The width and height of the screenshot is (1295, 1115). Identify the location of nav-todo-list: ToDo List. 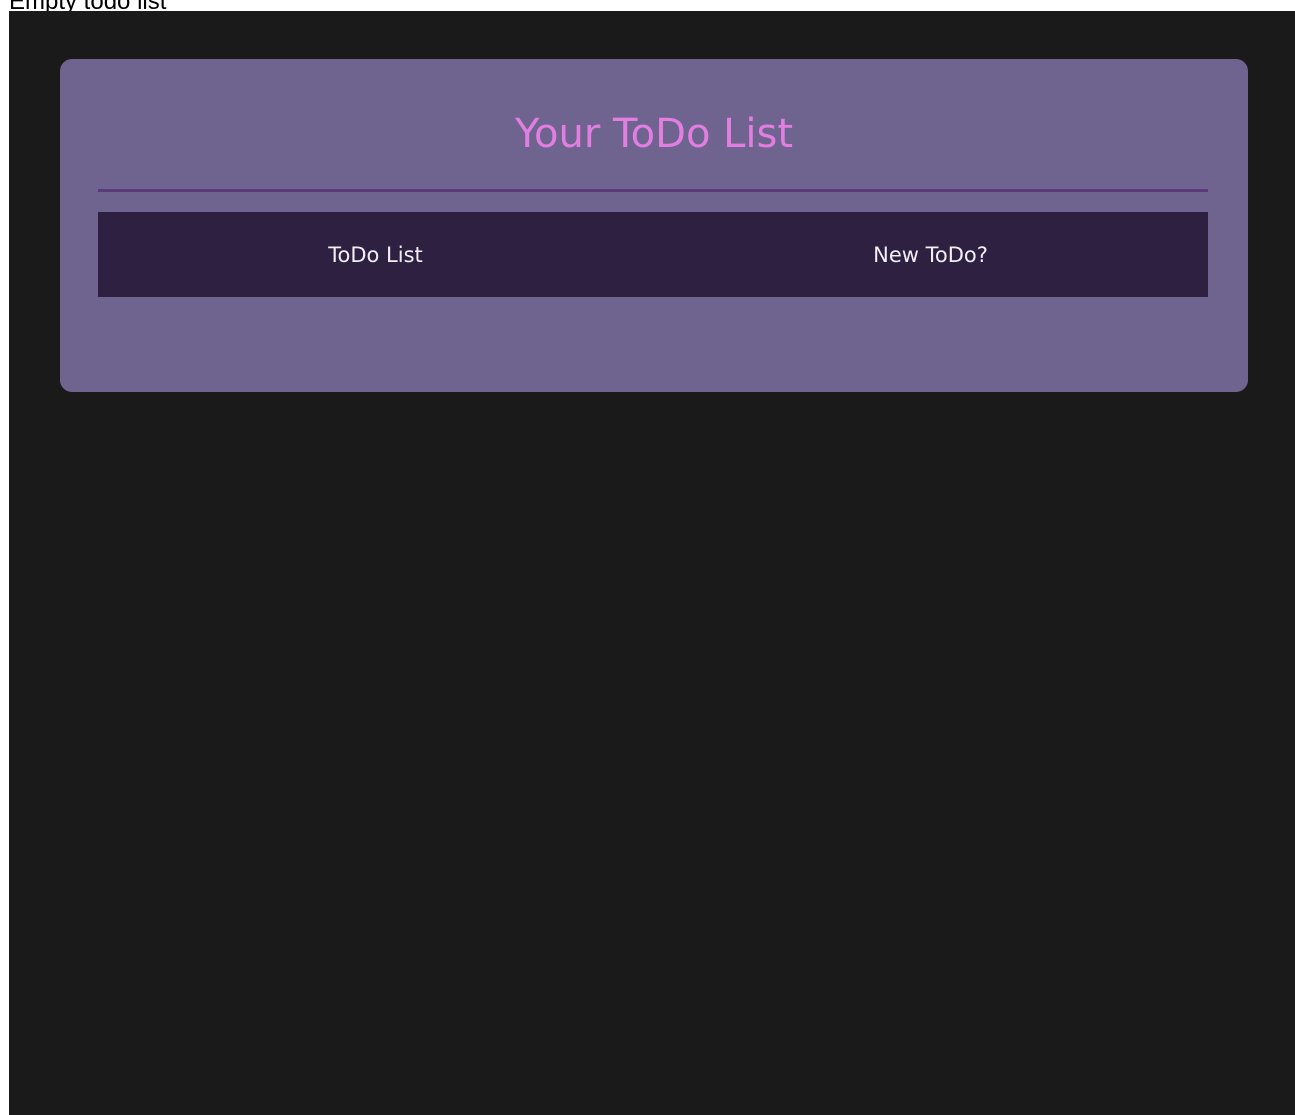
(375, 254).